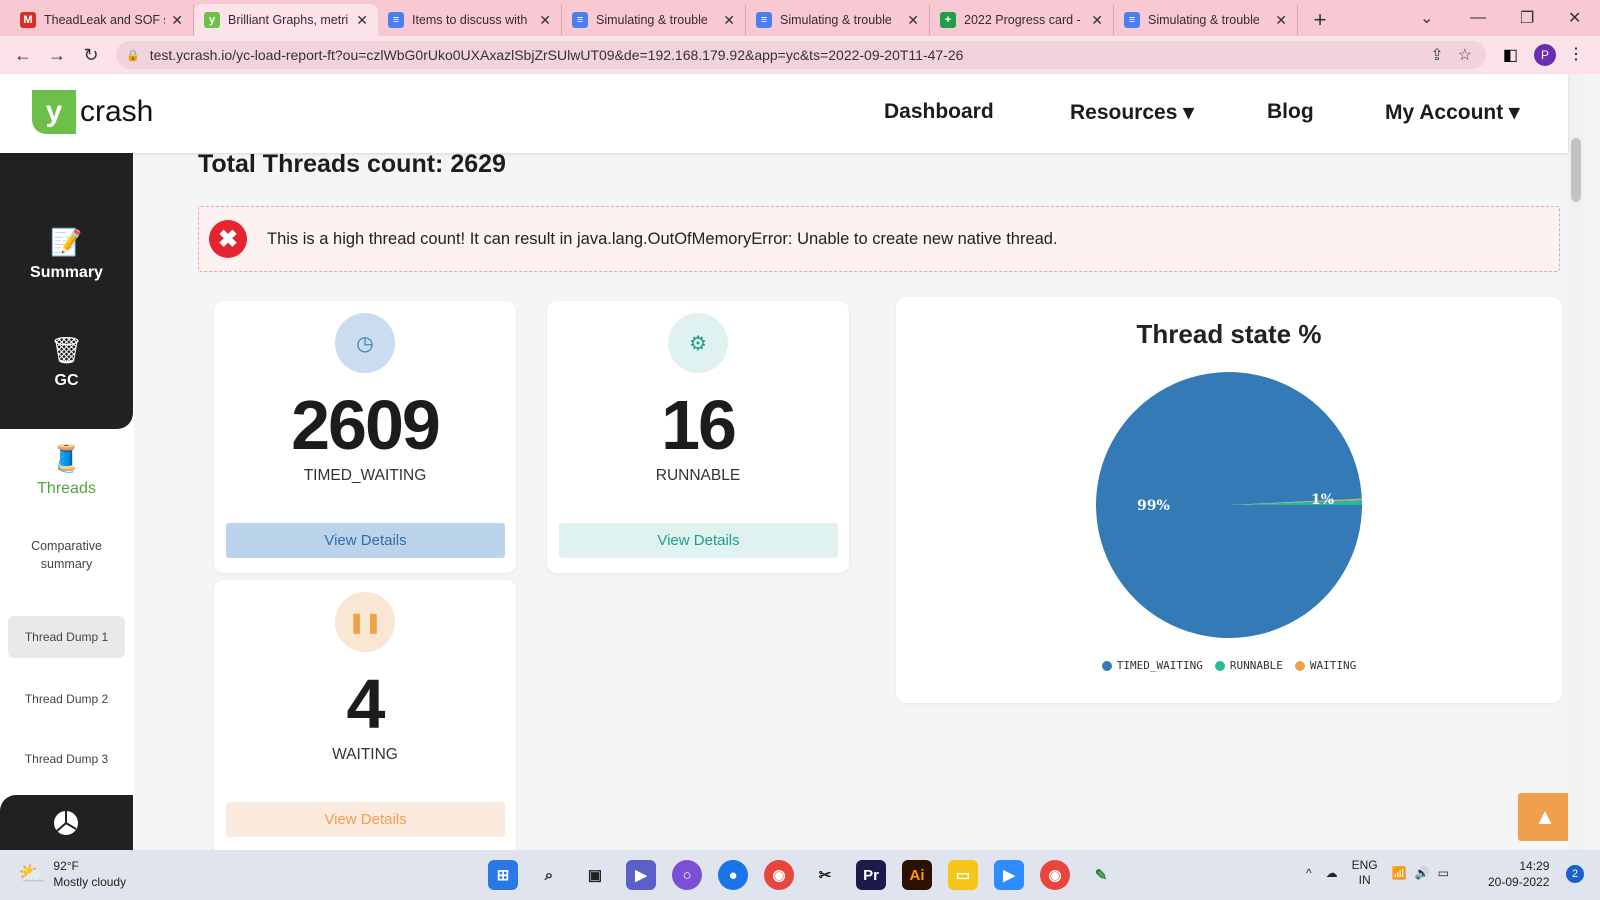 The height and width of the screenshot is (900, 1600). What do you see at coordinates (687, 875) in the screenshot?
I see `app-circle-icon: ○` at bounding box center [687, 875].